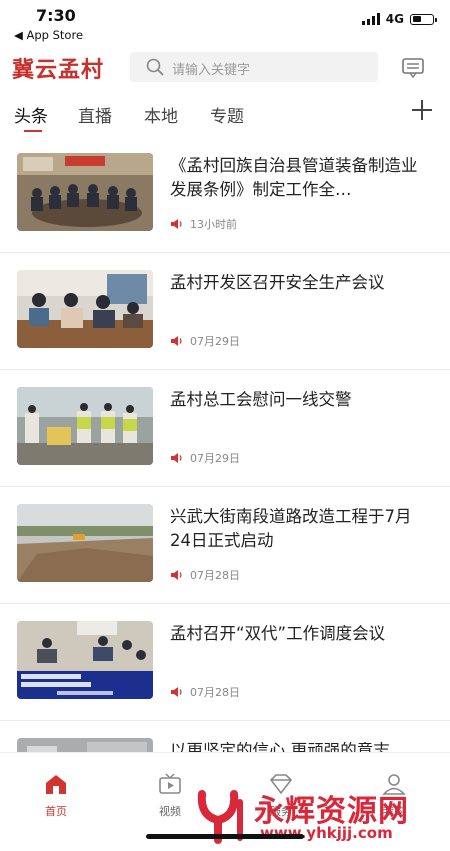 The height and width of the screenshot is (851, 450). Describe the element at coordinates (254, 67) in the screenshot. I see `search-bar: 请输入关键字` at that location.